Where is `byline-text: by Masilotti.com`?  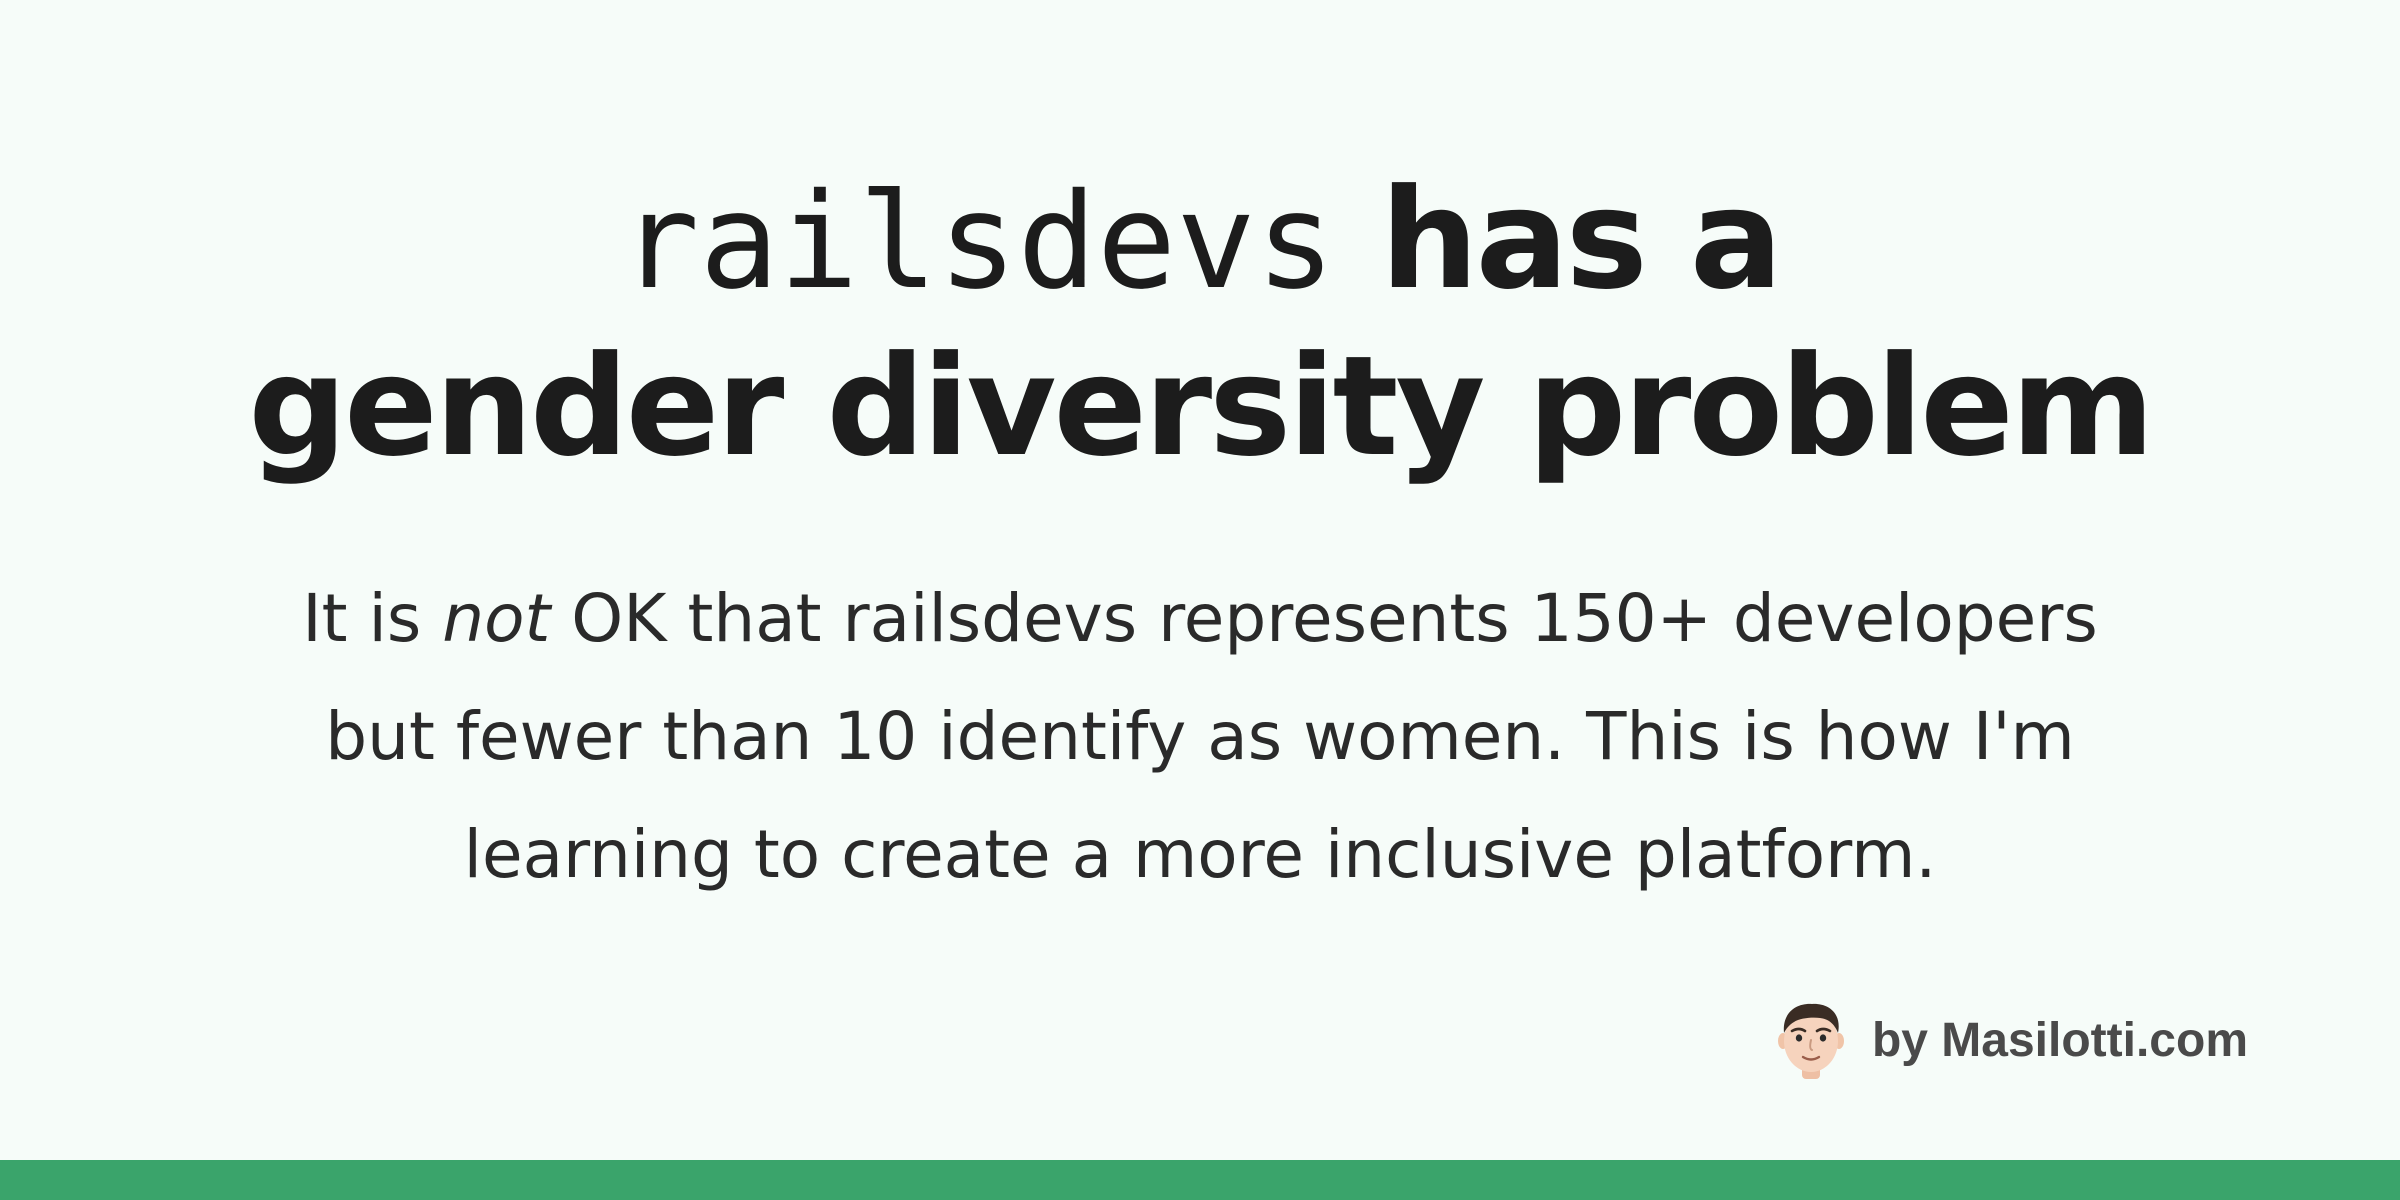 byline-text: by Masilotti.com is located at coordinates (2059, 1040).